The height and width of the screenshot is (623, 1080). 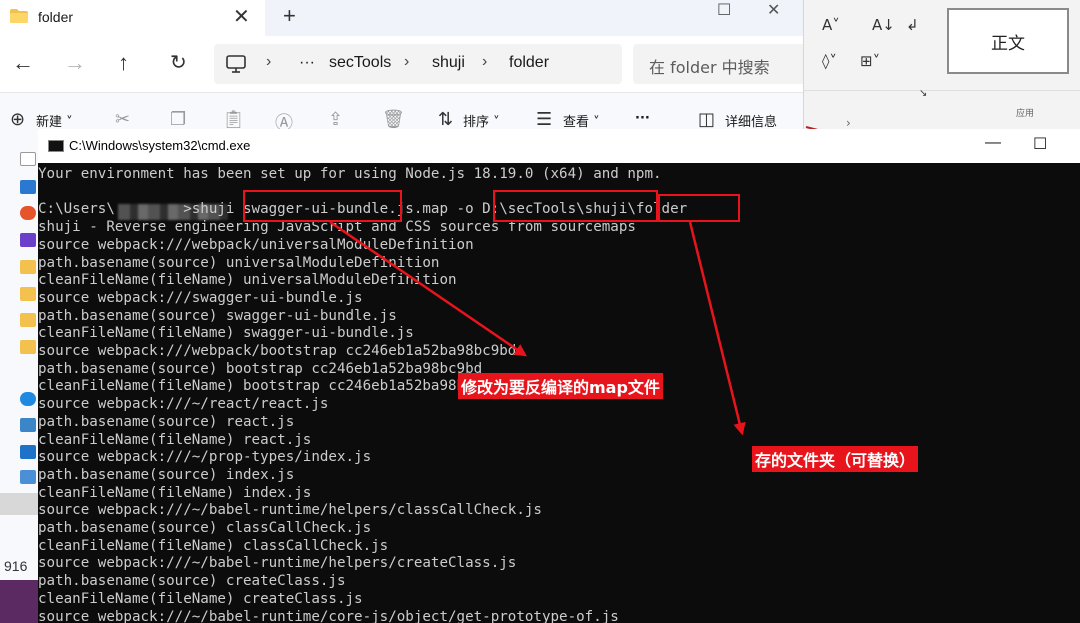 I want to click on console-line: source webpack:///swagger-ui-bundle.js, so click(x=200, y=297).